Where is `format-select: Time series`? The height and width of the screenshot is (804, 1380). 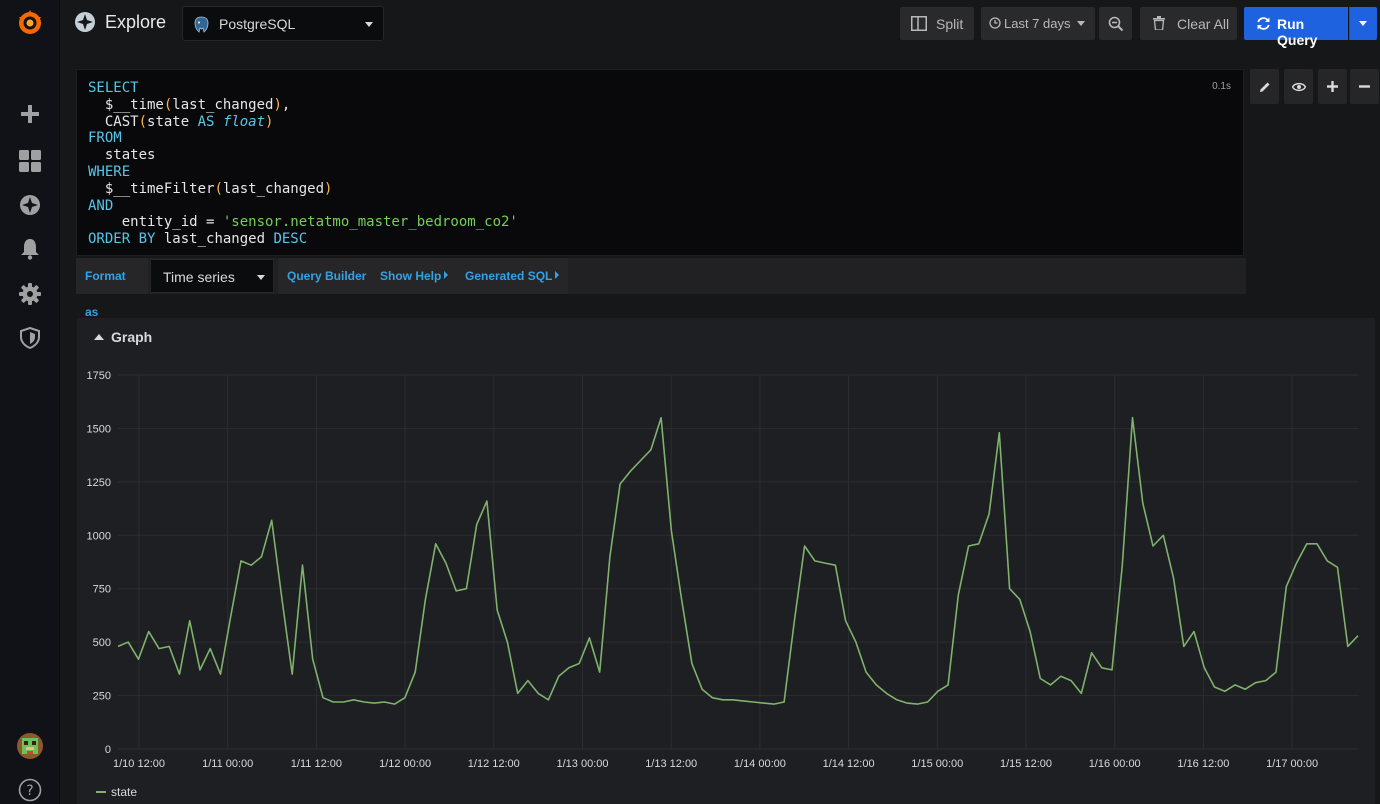 format-select: Time series is located at coordinates (212, 276).